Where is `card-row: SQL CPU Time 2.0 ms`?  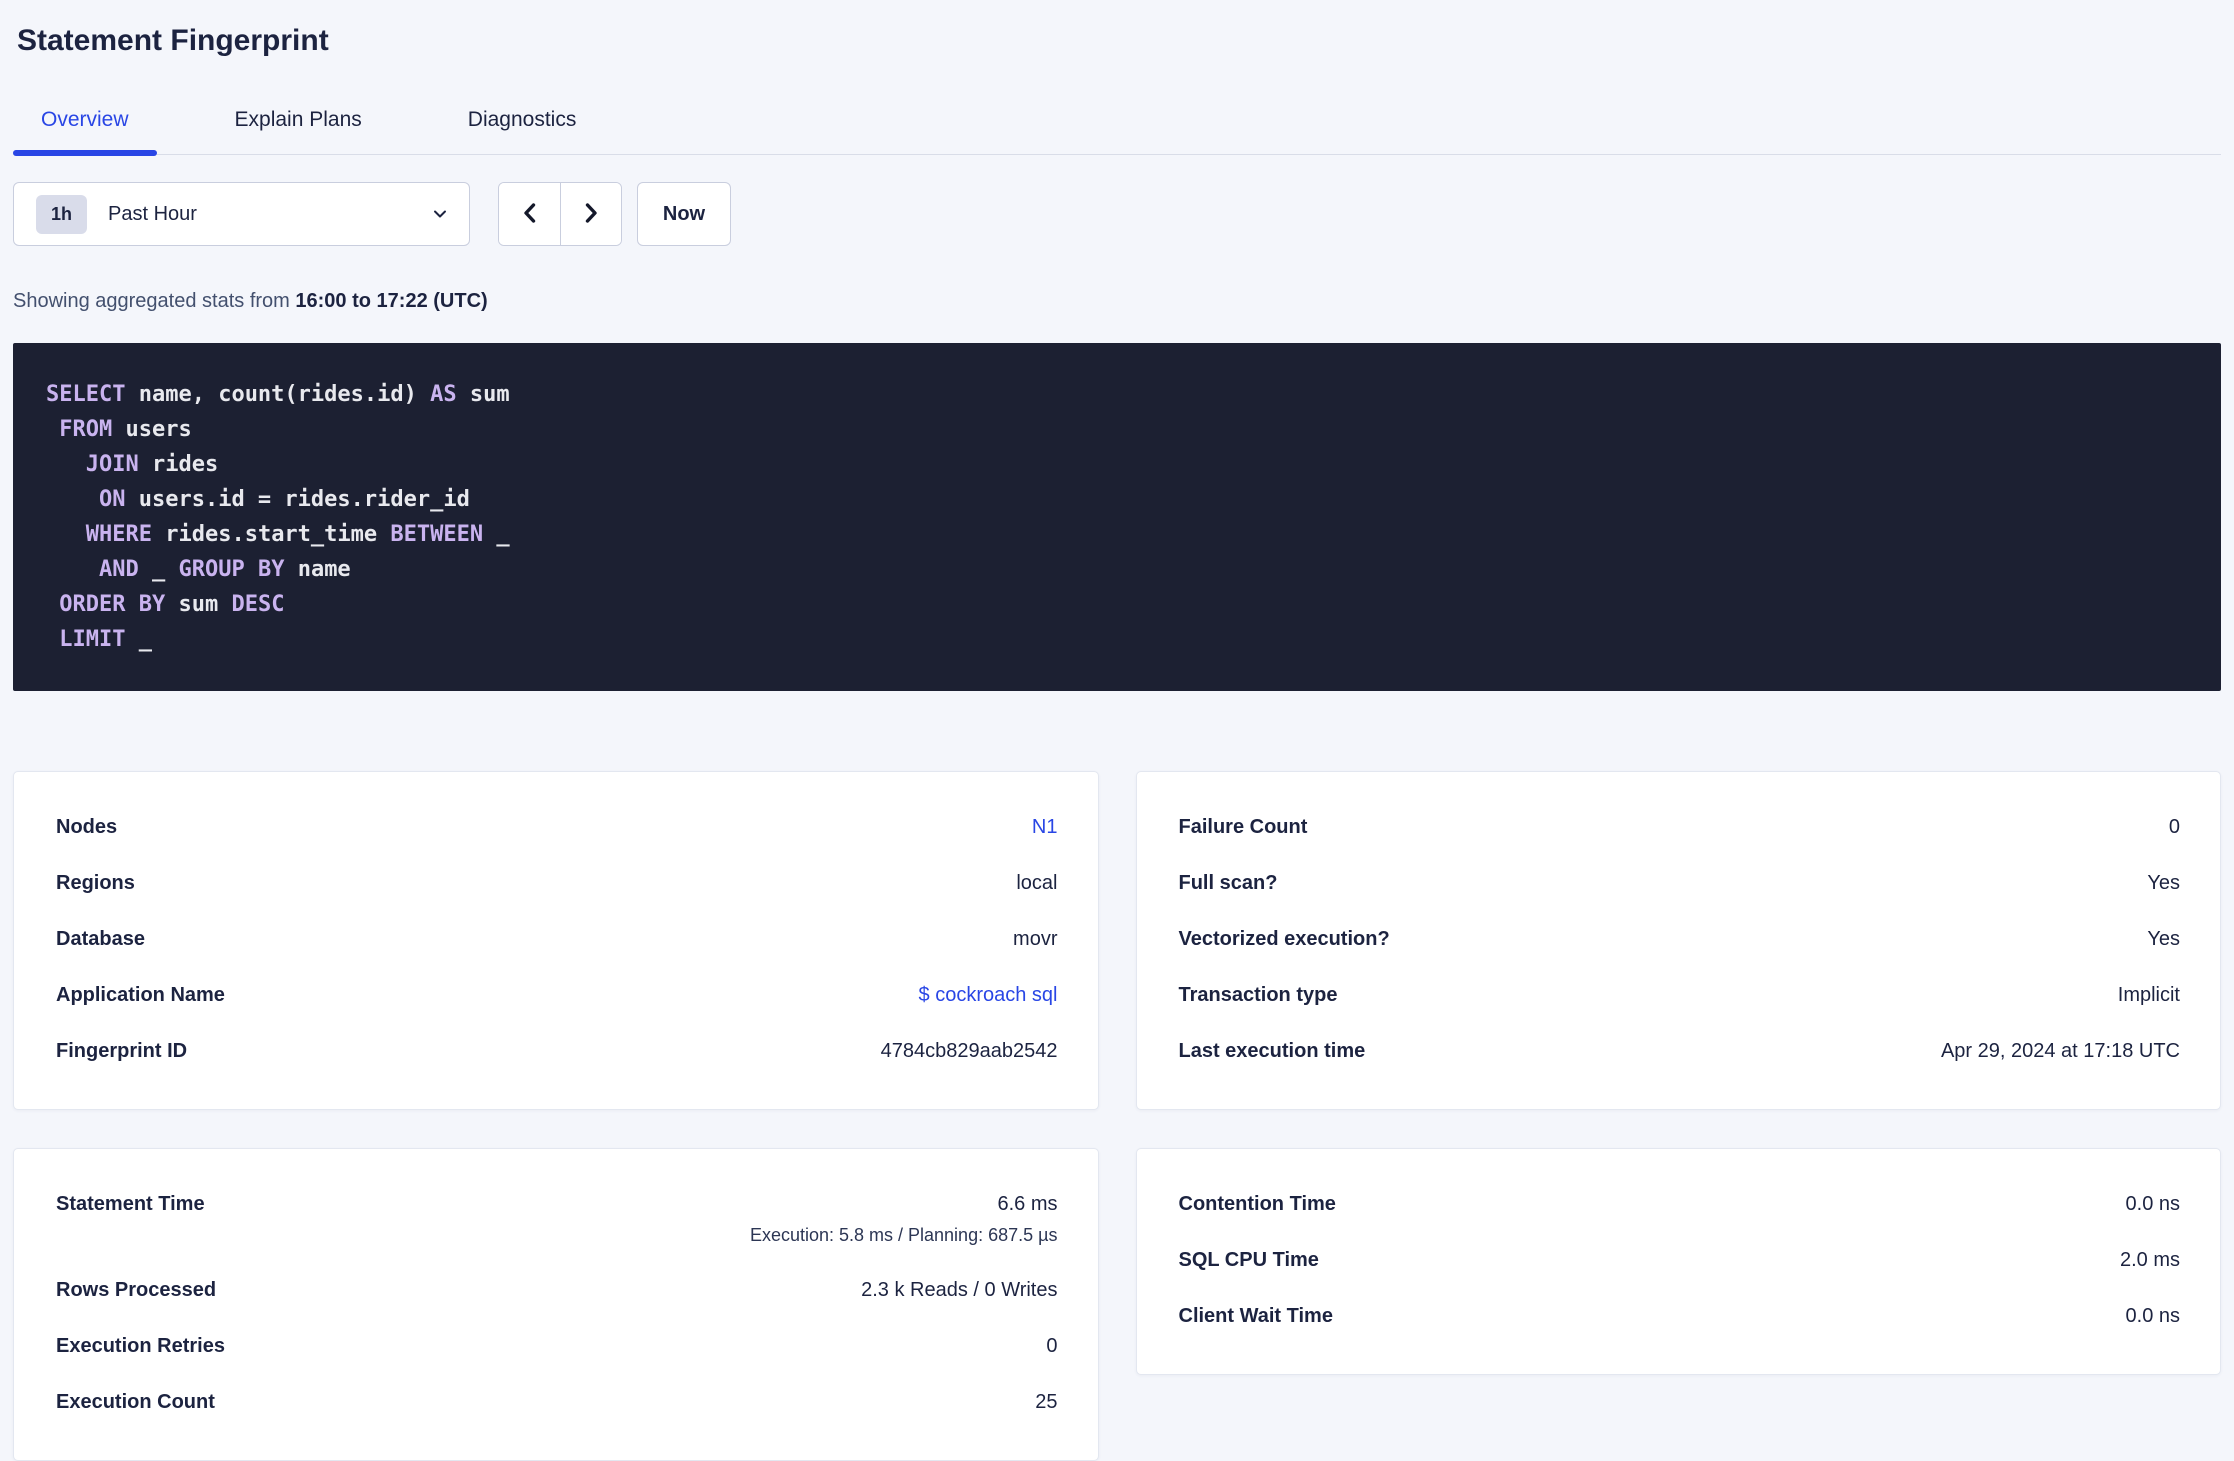
card-row: SQL CPU Time 2.0 ms is located at coordinates (1680, 1260).